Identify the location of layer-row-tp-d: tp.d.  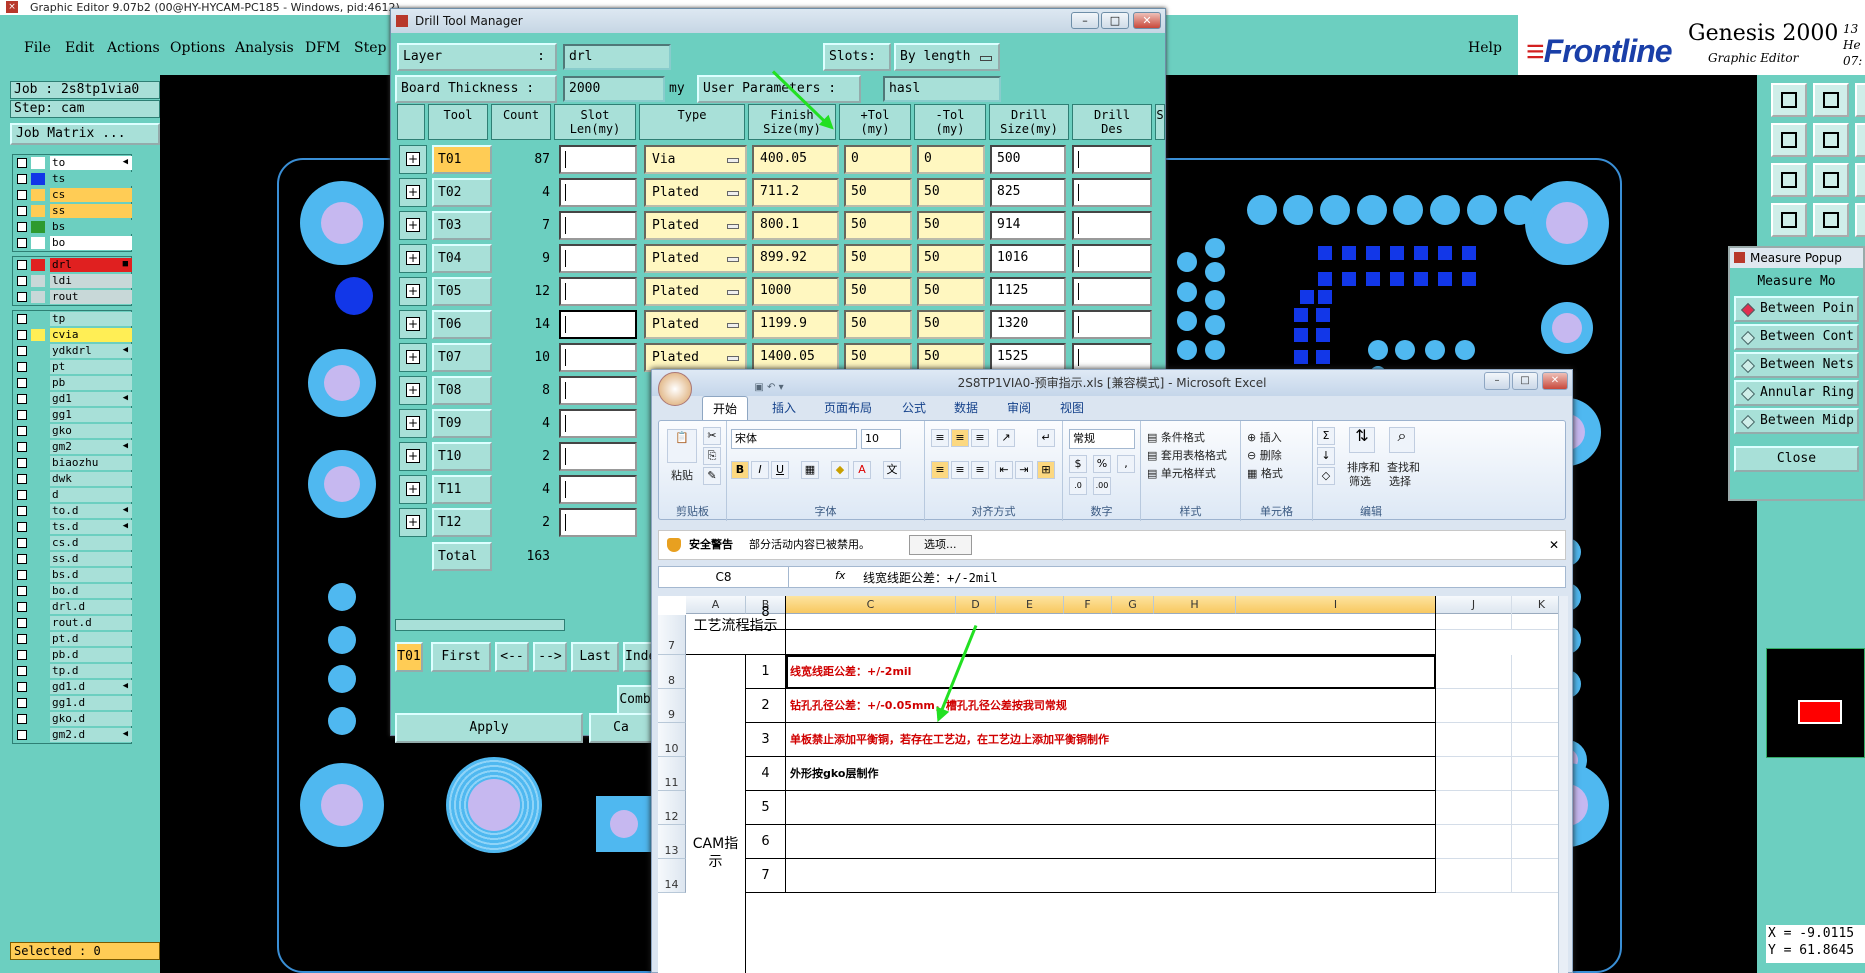
(72, 671).